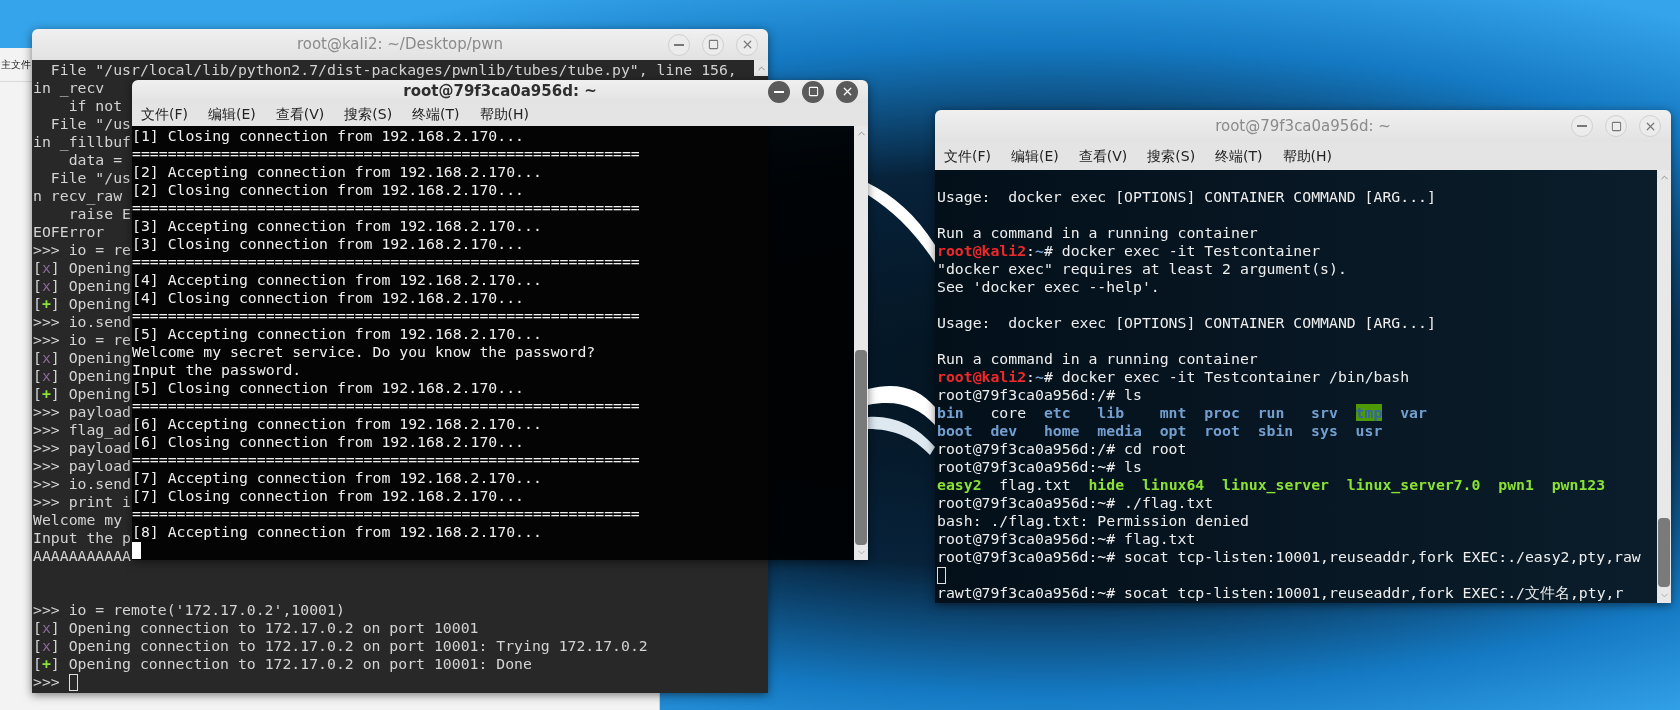  Describe the element at coordinates (82, 538) in the screenshot. I see `terminal-line: Input the p` at that location.